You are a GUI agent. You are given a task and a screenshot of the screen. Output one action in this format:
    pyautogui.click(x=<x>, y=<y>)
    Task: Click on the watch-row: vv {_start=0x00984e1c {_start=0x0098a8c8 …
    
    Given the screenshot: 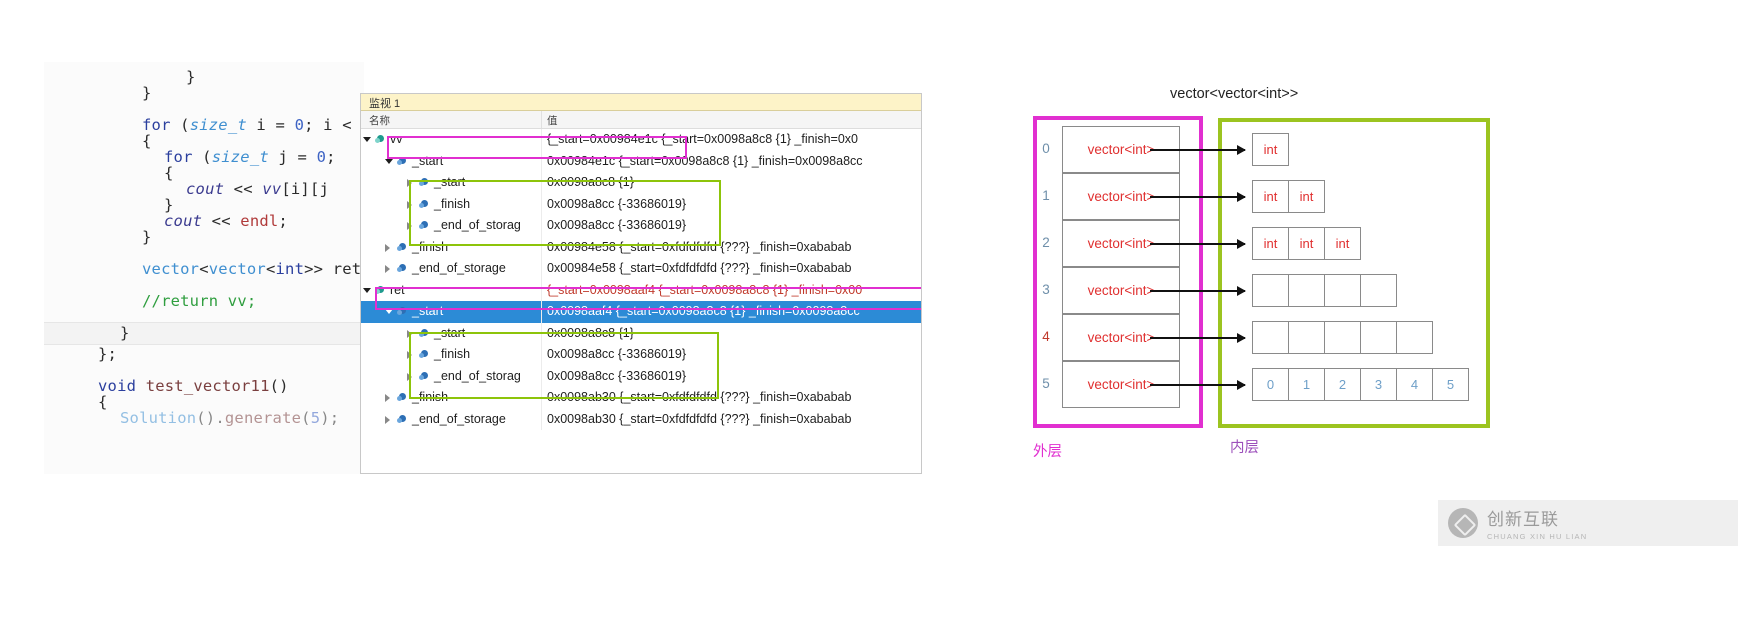 What is the action you would take?
    pyautogui.click(x=641, y=140)
    